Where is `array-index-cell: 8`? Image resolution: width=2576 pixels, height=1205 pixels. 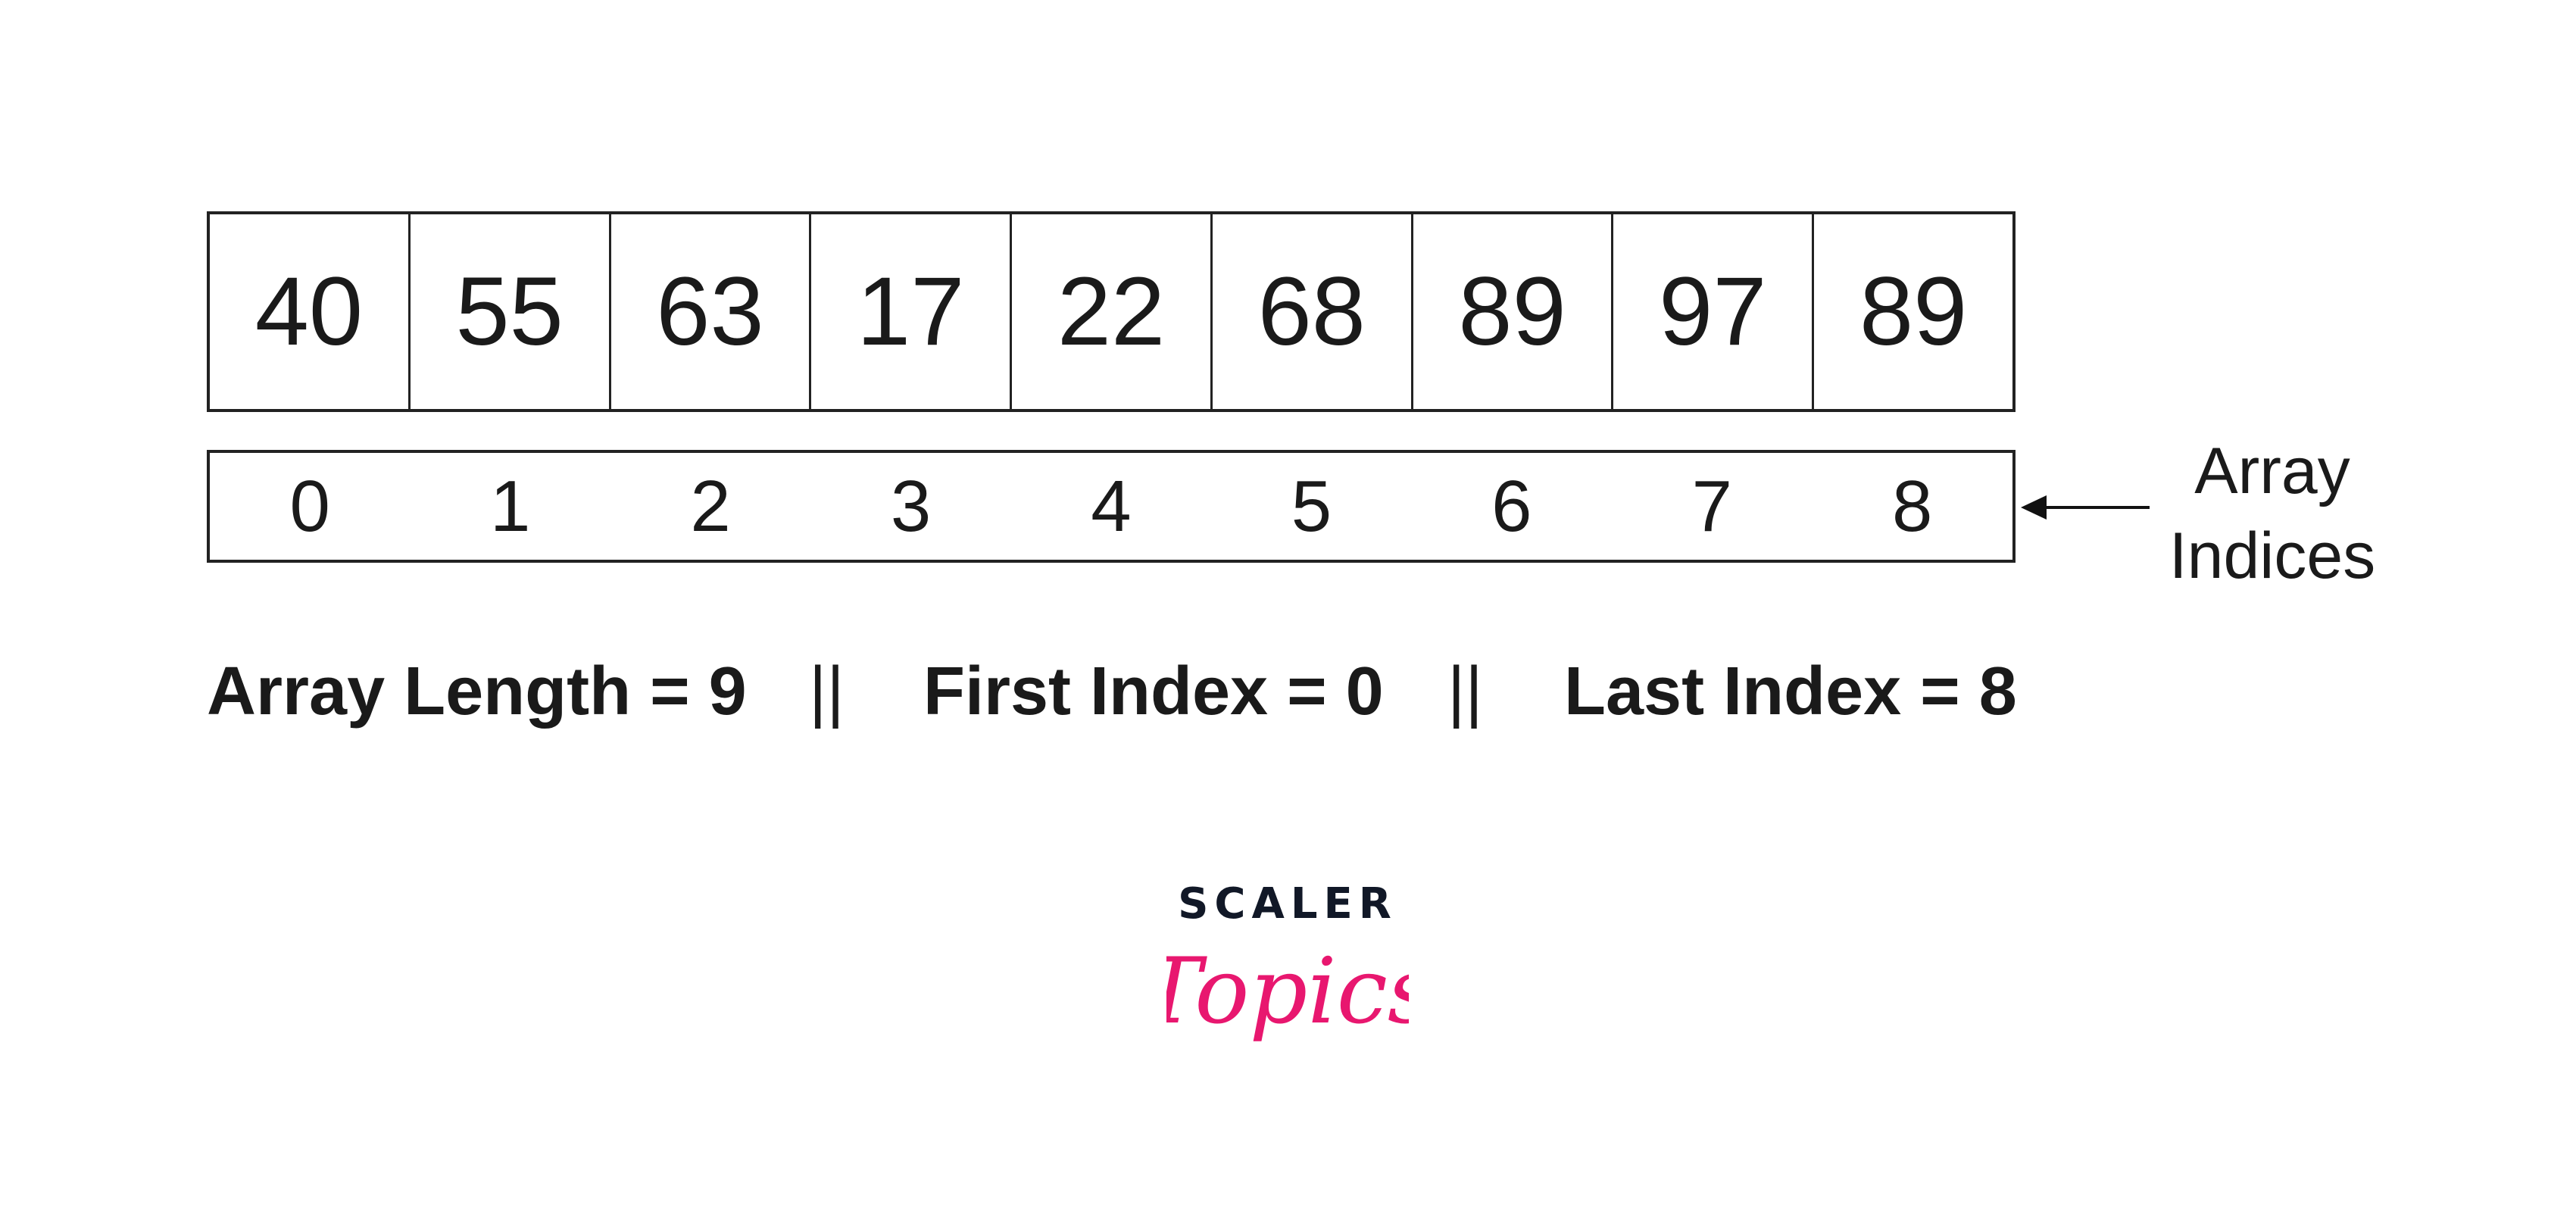
array-index-cell: 8 is located at coordinates (1913, 506).